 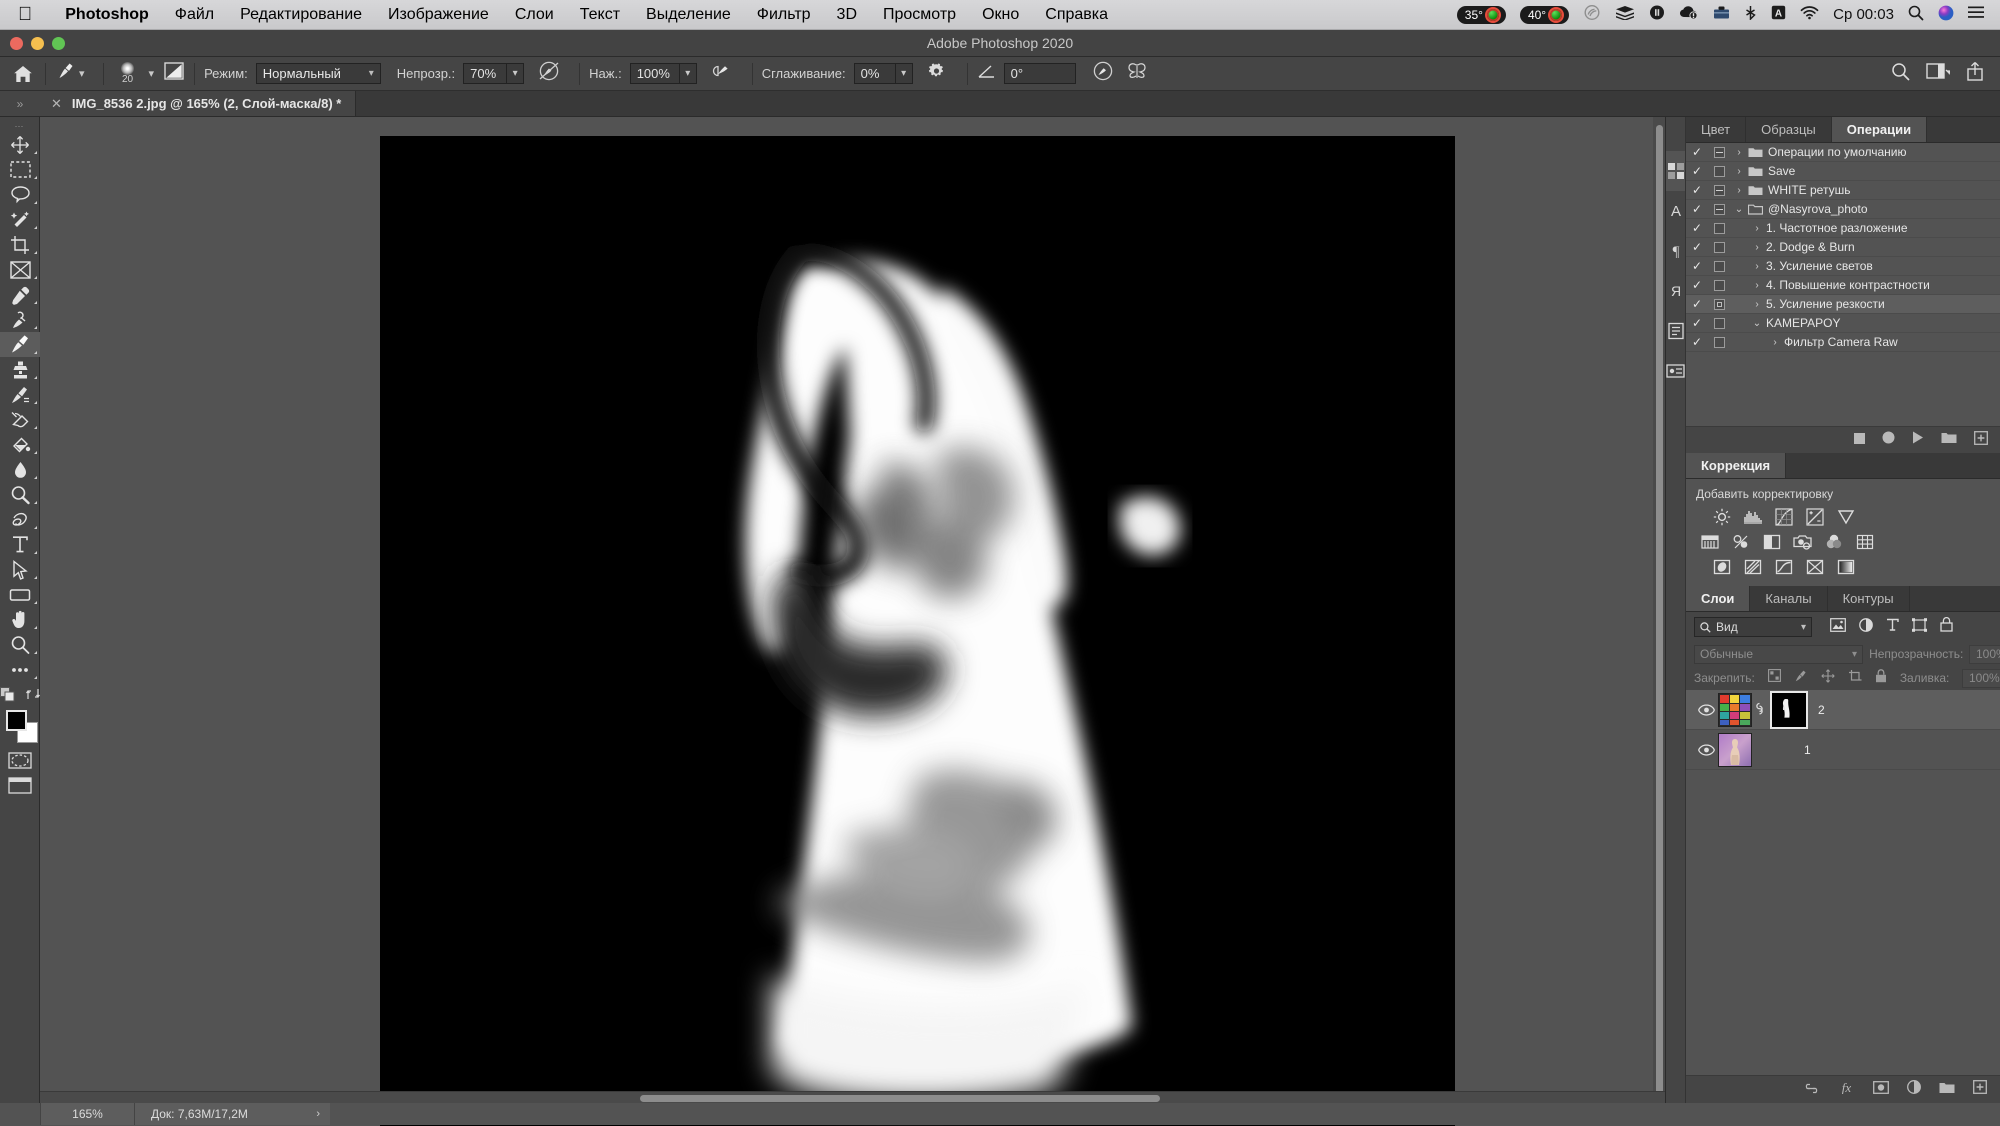 I want to click on lock-position-icon, so click(x=1828, y=678).